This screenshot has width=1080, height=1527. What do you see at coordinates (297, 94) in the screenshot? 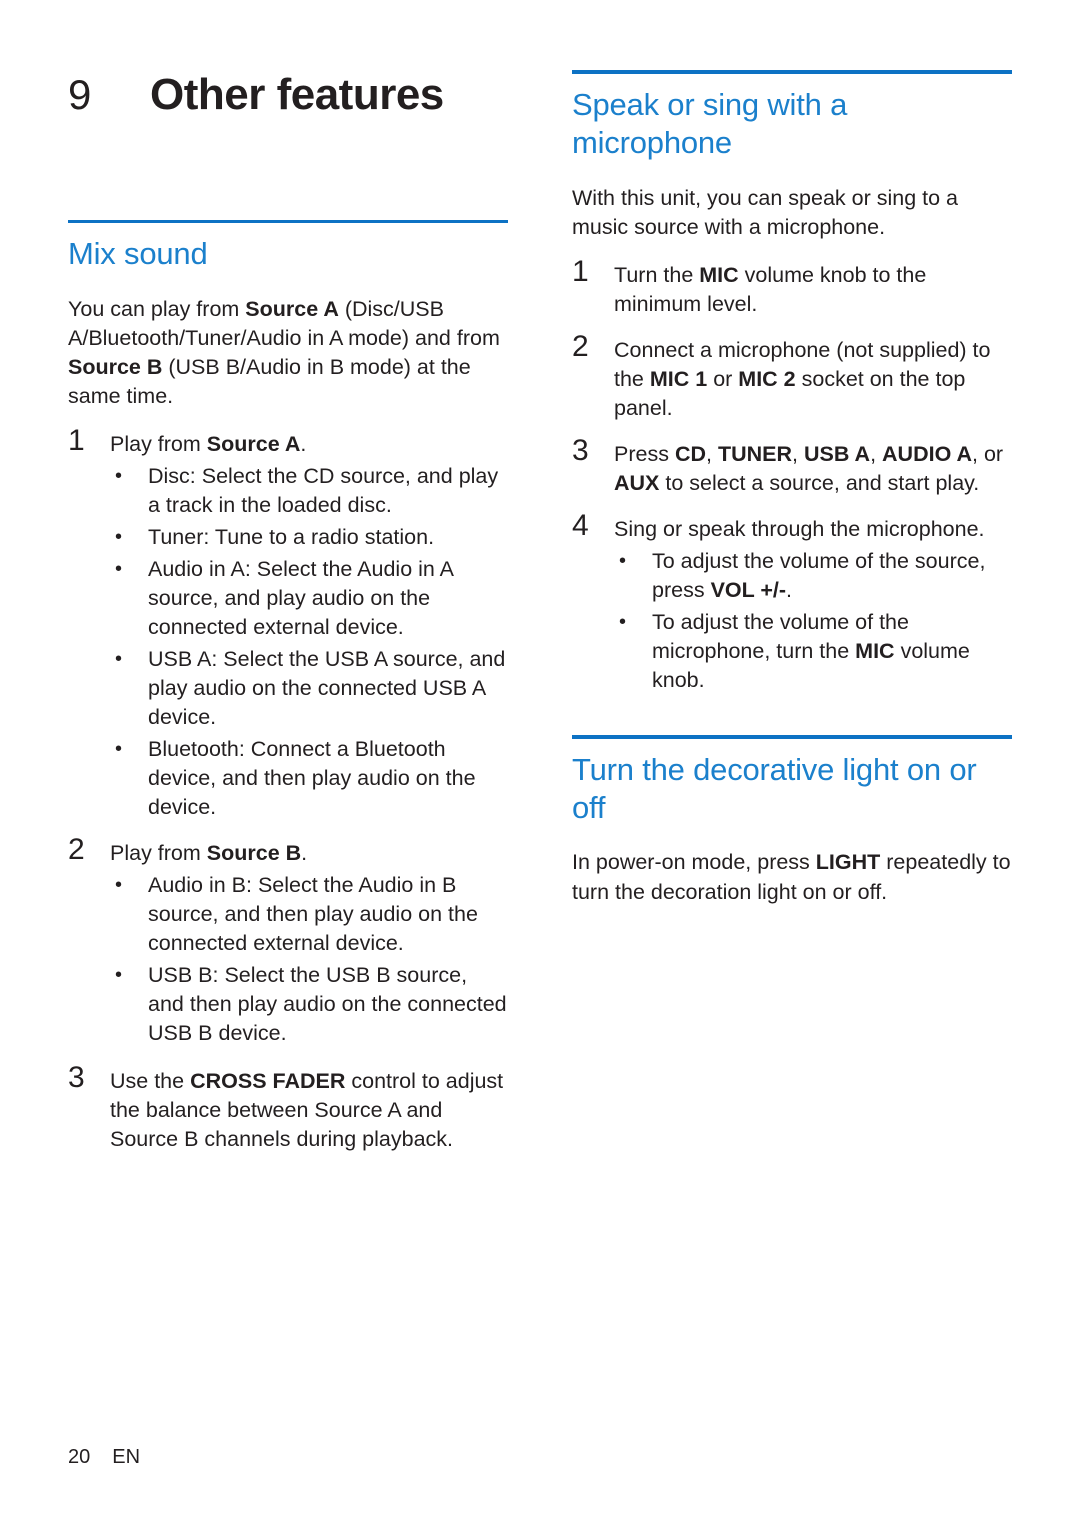
I see `chapter-title: Other features` at bounding box center [297, 94].